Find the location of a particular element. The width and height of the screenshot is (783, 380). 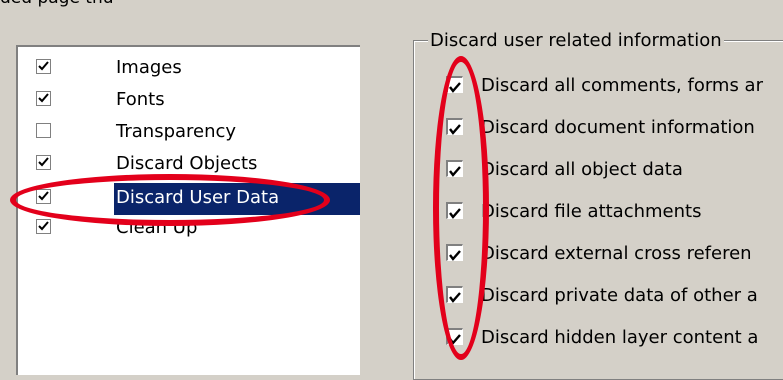

list-item-discard-user-data: Discard User Data is located at coordinates (189, 199).